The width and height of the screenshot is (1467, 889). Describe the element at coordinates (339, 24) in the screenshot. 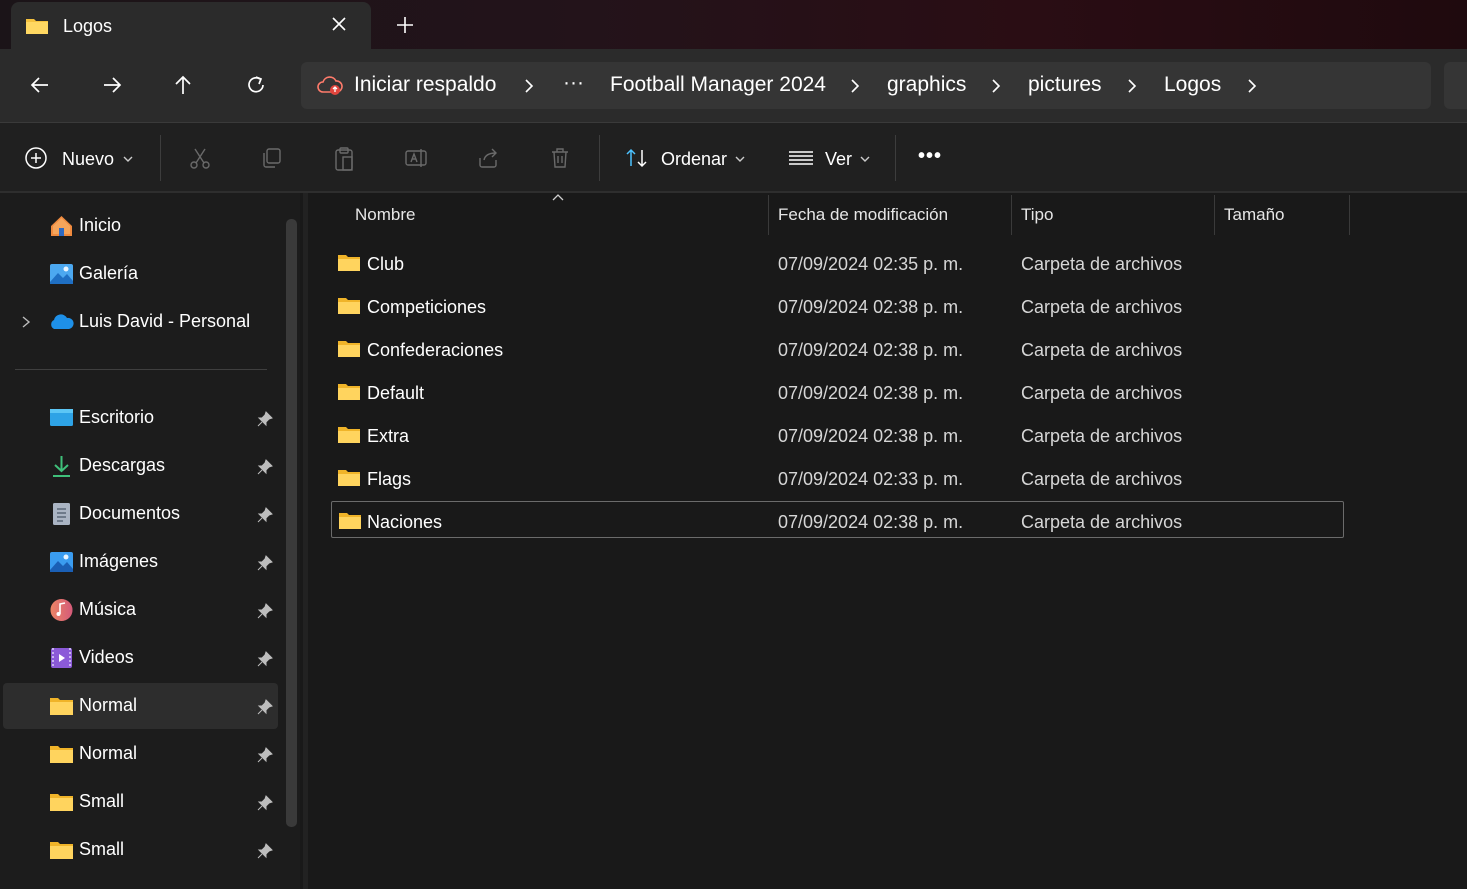

I see `close-icon` at that location.